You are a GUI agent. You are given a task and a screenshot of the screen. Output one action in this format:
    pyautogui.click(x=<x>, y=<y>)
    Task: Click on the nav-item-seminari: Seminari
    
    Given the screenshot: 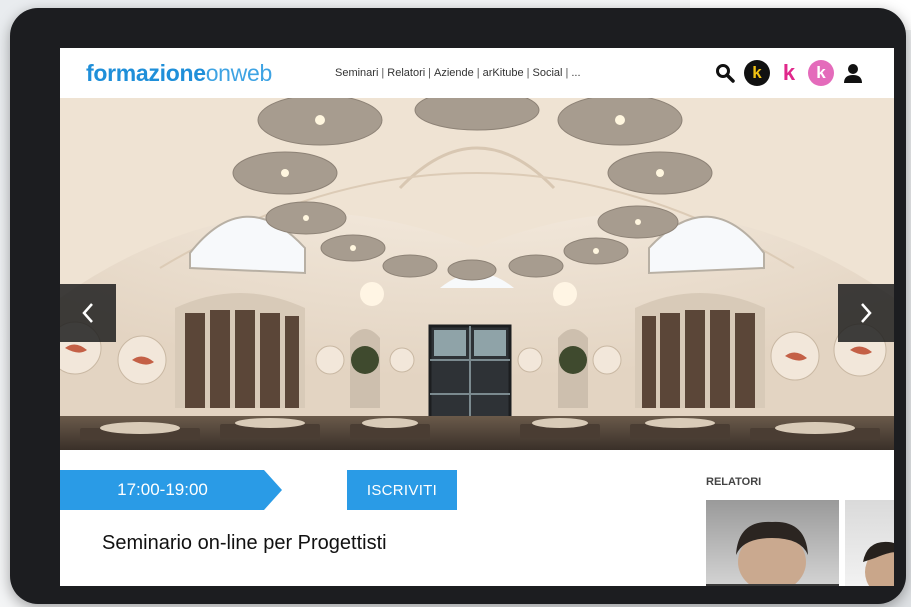 What is the action you would take?
    pyautogui.click(x=356, y=73)
    